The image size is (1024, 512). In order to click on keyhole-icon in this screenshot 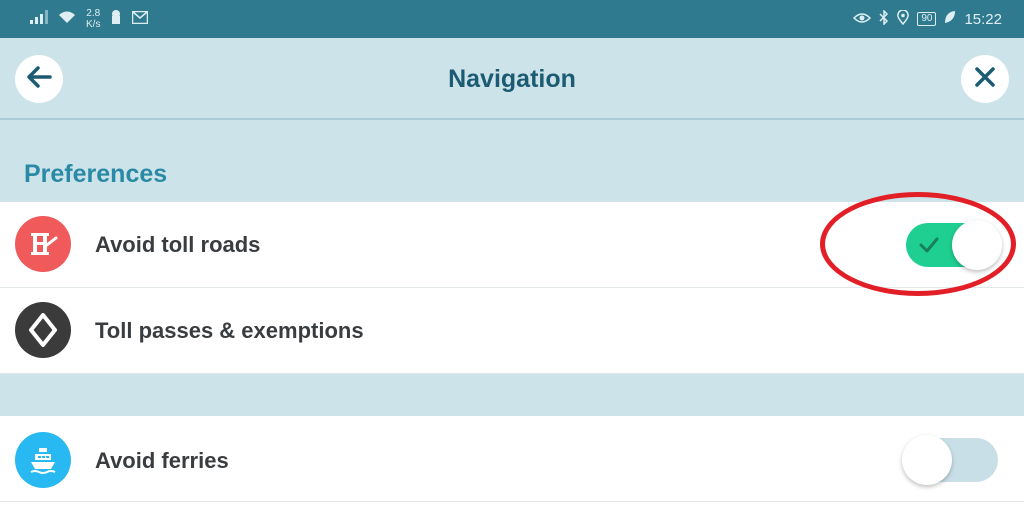, I will do `click(116, 19)`.